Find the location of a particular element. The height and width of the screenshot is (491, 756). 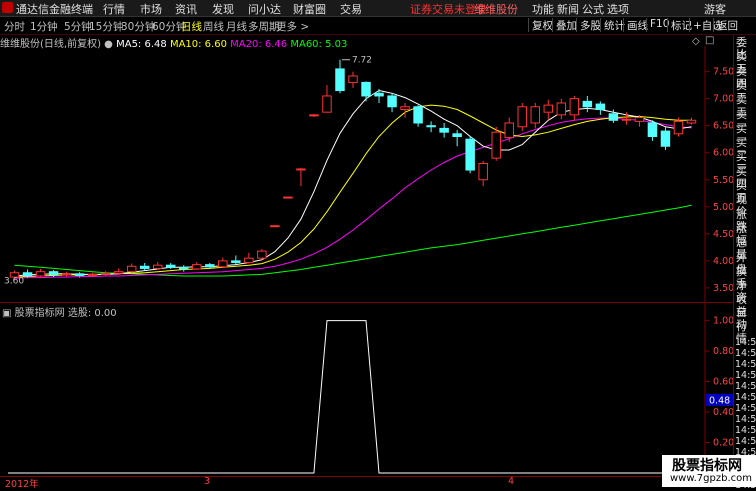

y-tick-label: 4.00 is located at coordinates (723, 261).